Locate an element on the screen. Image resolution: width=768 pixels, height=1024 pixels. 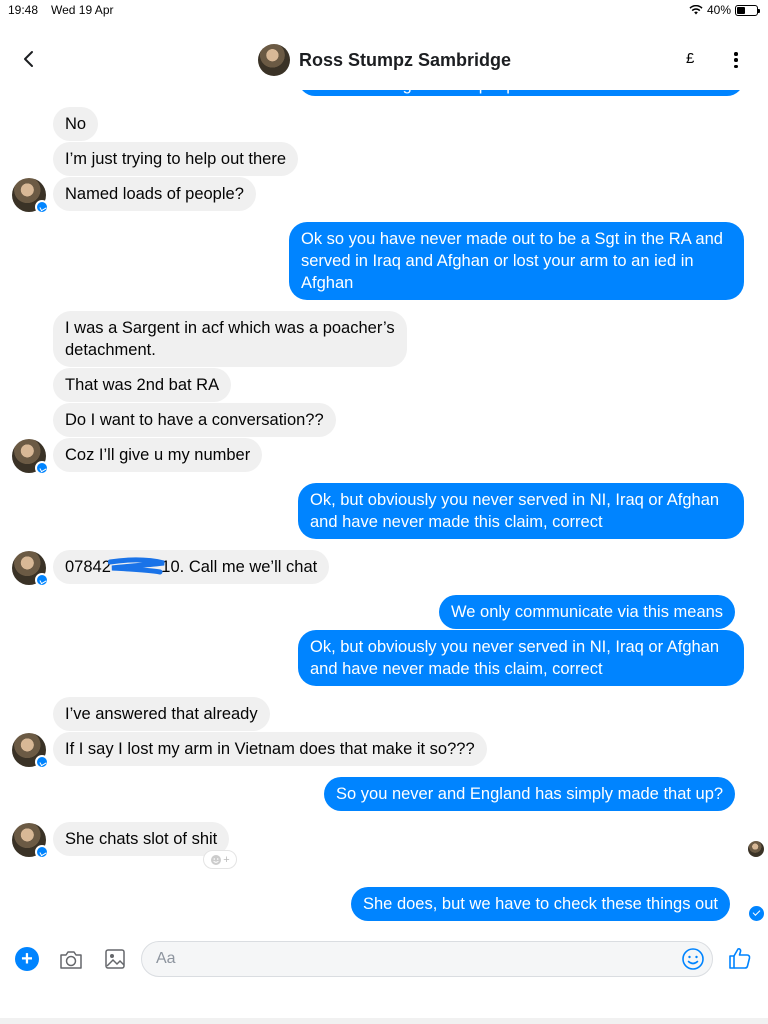
message-bubble: I’ve answered that already is located at coordinates (161, 714).